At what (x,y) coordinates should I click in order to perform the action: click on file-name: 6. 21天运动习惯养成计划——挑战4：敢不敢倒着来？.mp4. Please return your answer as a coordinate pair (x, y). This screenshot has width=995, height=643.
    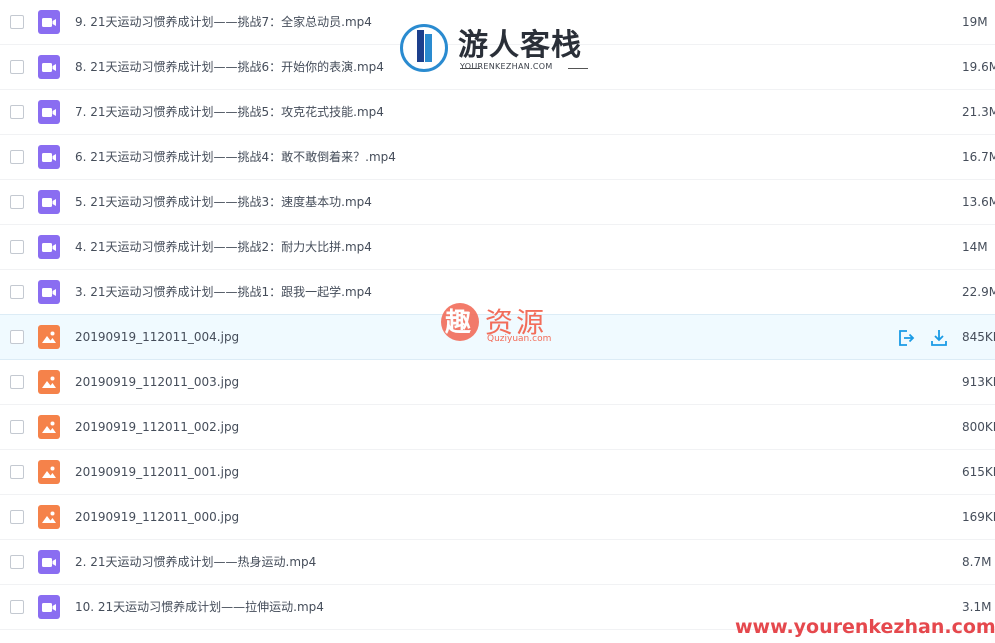
    Looking at the image, I should click on (235, 157).